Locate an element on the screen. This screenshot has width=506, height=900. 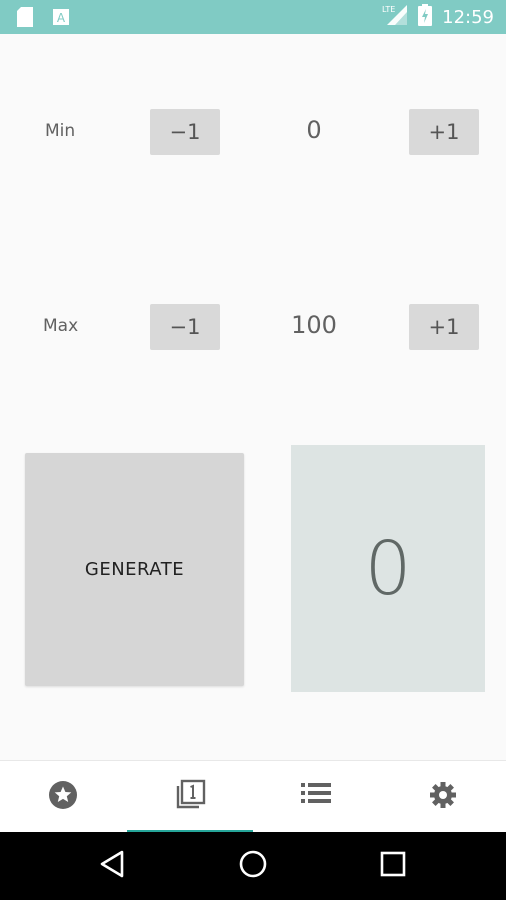
max-decrement-button: −1 is located at coordinates (185, 327).